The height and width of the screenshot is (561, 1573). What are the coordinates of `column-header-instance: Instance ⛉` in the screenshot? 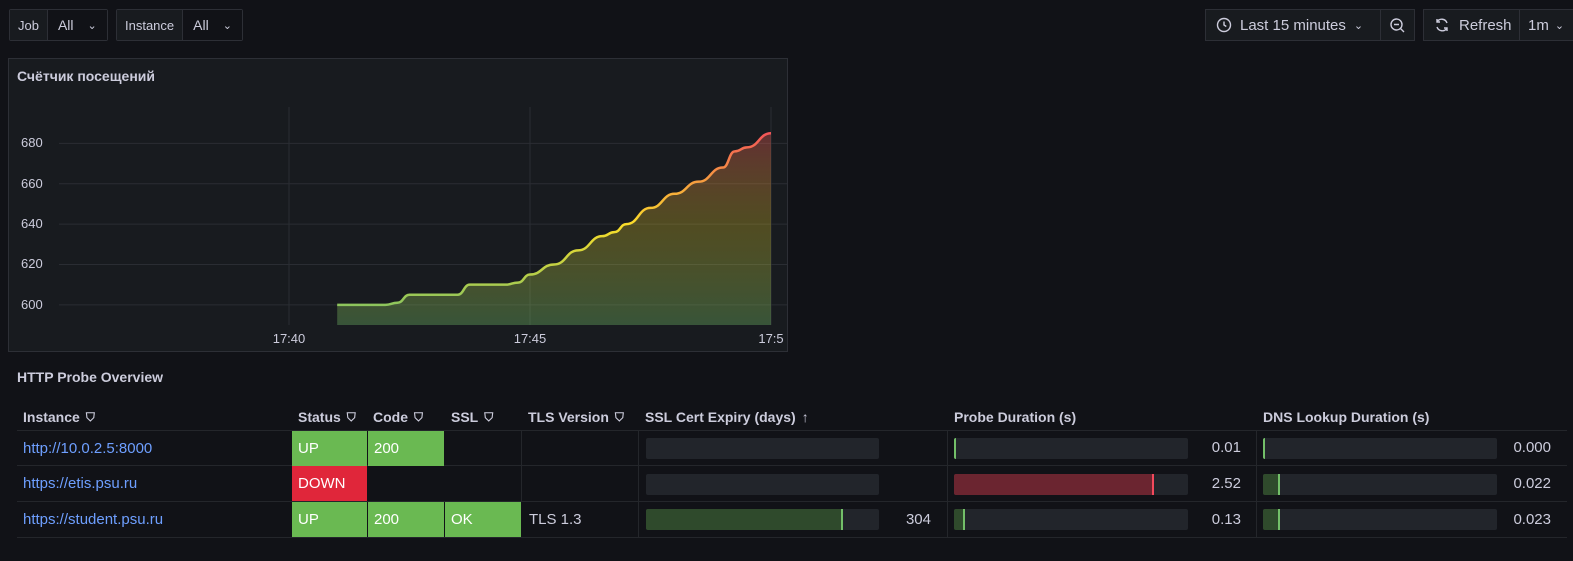 It's located at (59, 417).